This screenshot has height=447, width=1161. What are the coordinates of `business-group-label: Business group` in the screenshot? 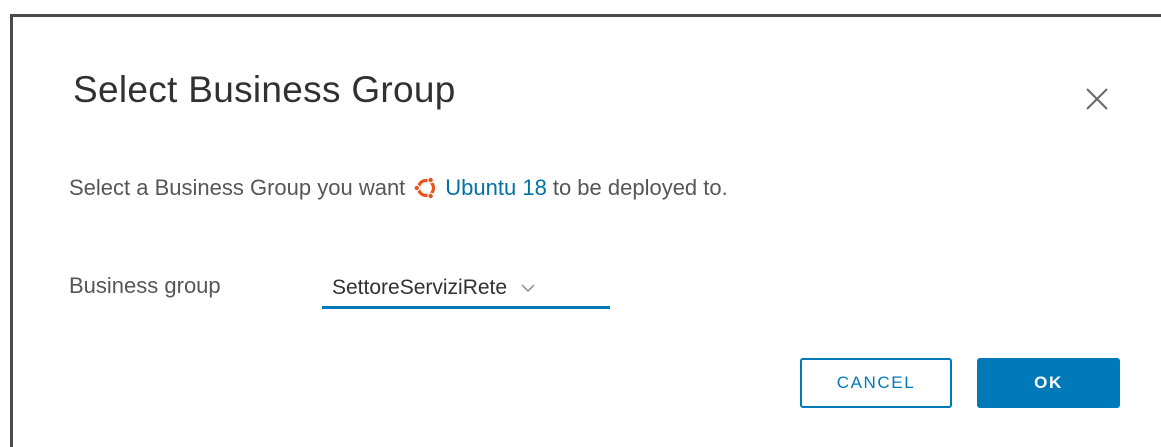 It's located at (145, 285).